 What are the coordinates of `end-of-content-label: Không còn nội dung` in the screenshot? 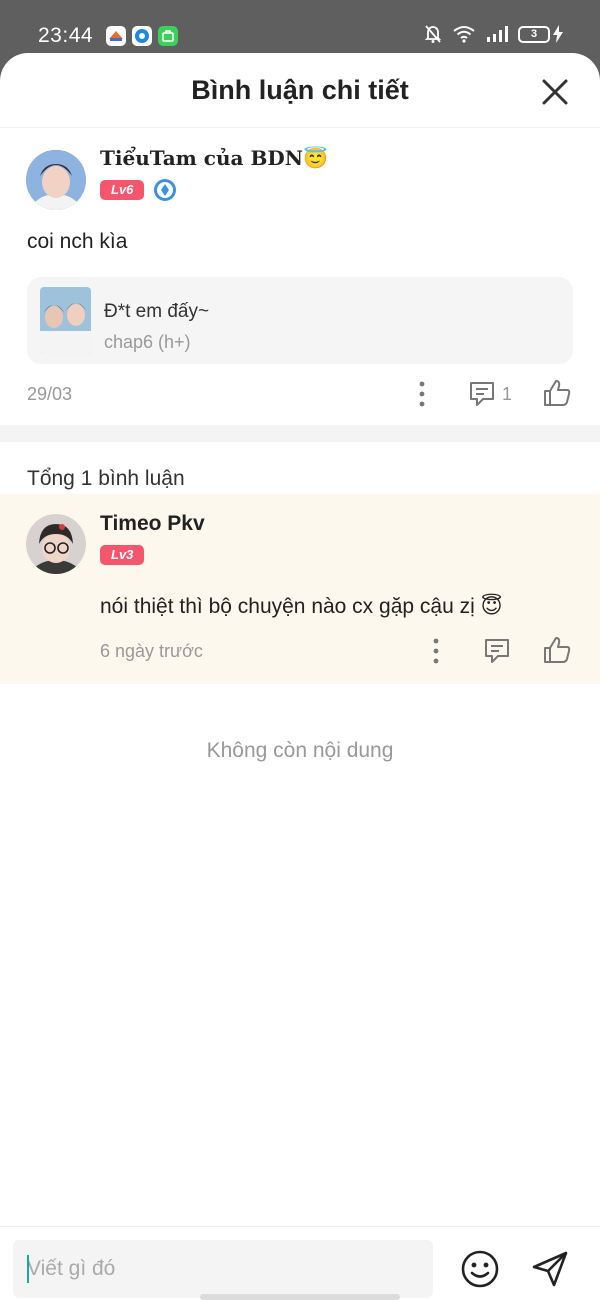 It's located at (300, 750).